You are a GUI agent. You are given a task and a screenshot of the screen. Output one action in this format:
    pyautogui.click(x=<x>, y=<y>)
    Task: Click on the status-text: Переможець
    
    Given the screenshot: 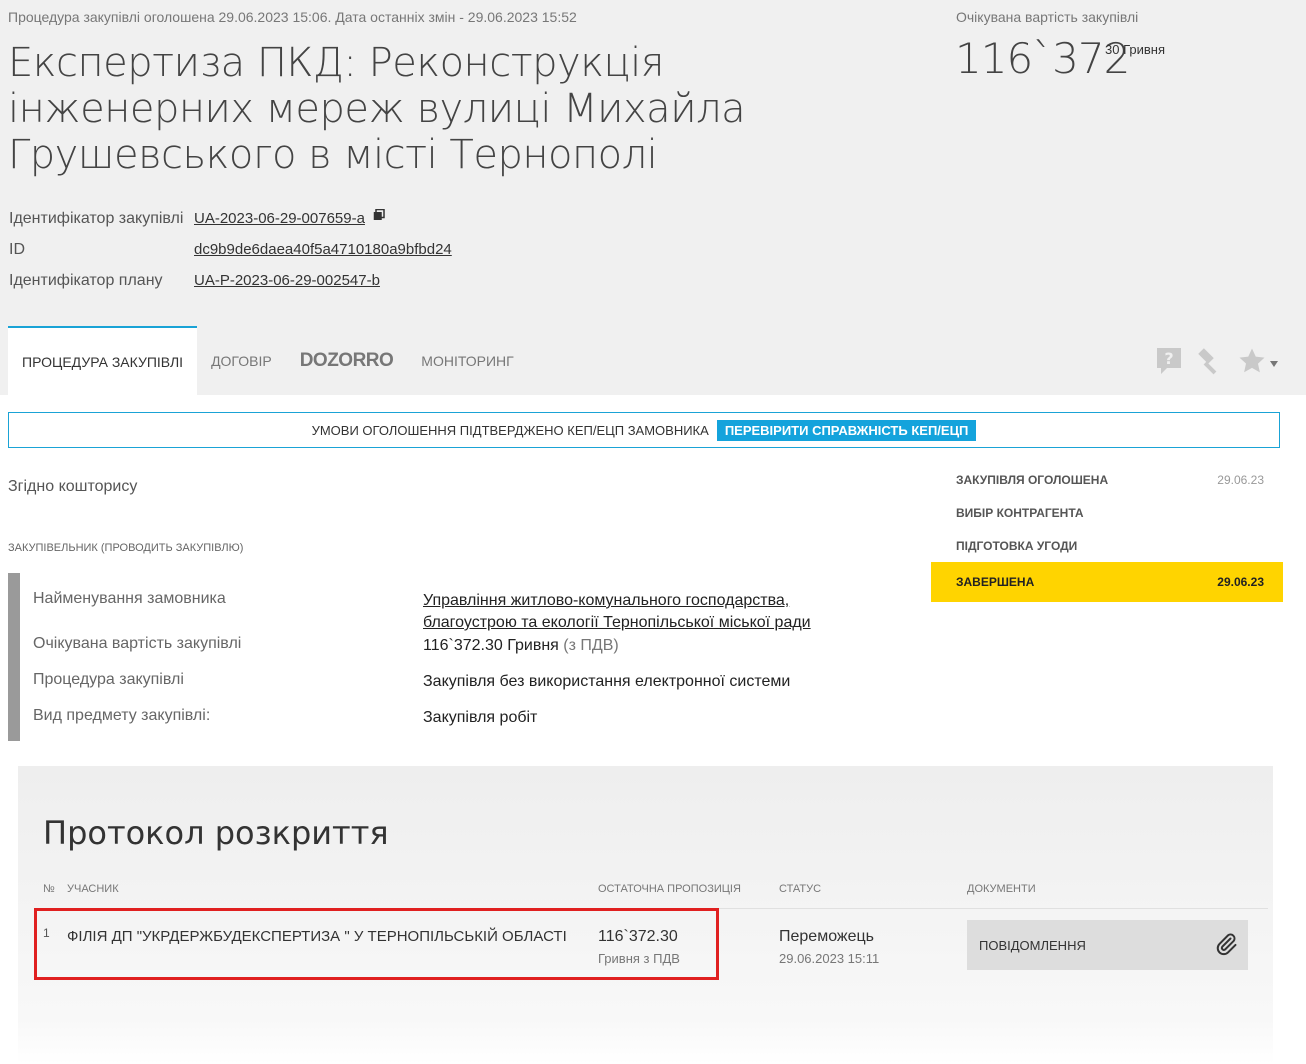 What is the action you would take?
    pyautogui.click(x=827, y=936)
    